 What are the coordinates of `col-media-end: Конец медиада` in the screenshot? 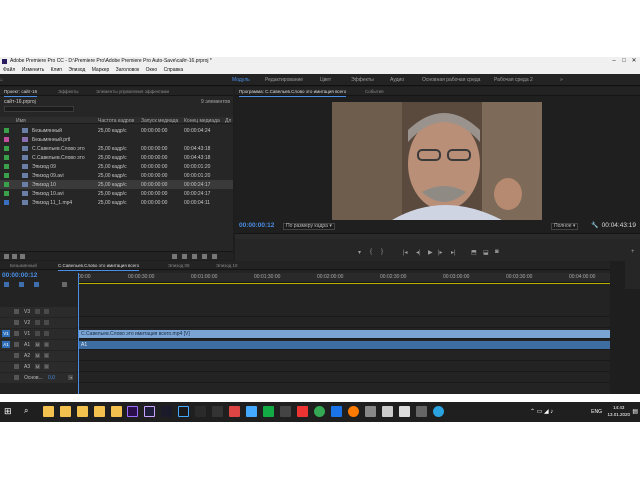 It's located at (202, 121).